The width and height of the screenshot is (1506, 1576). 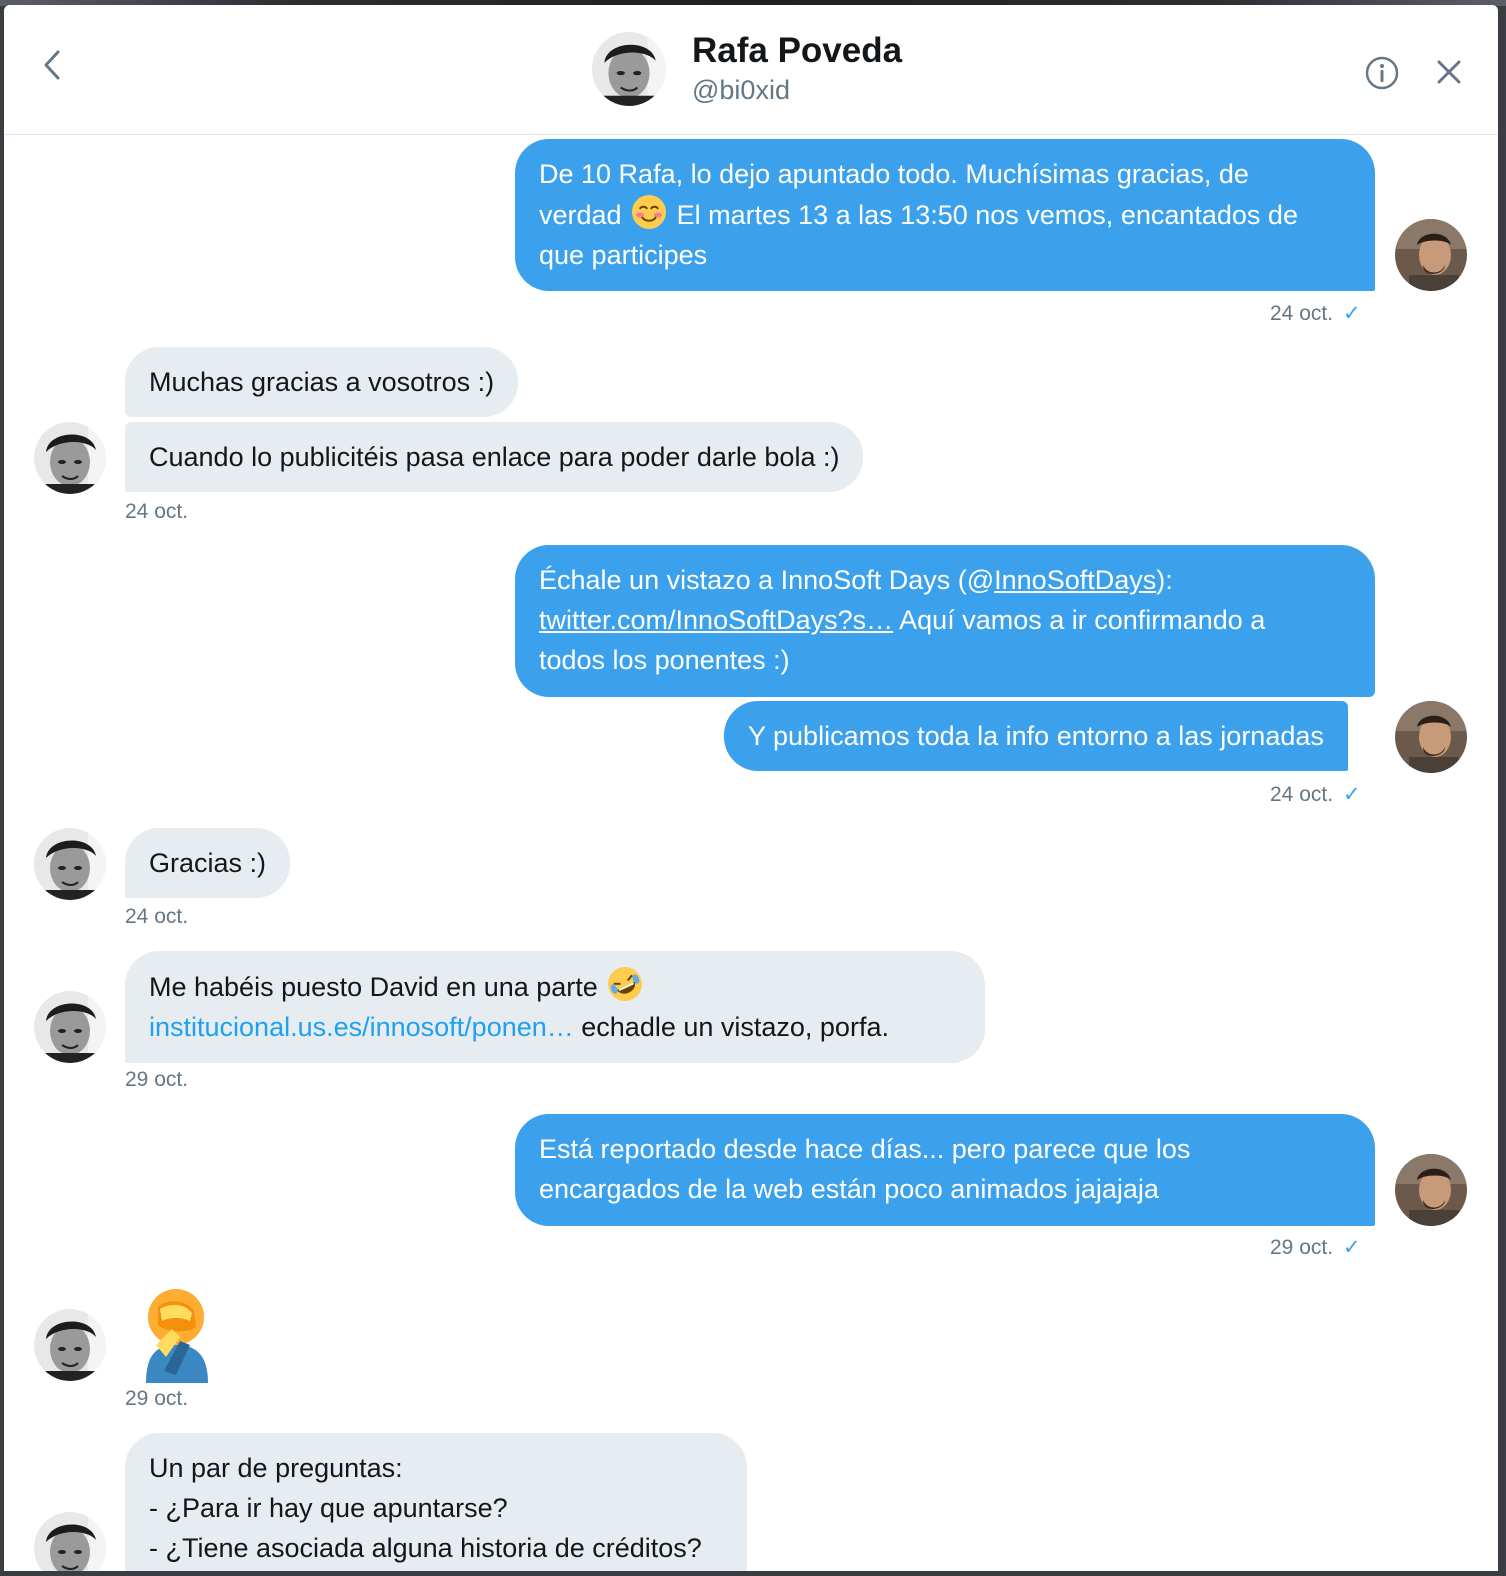 I want to click on message-line: Me habéis puesto David en una parte, so click(x=555, y=986).